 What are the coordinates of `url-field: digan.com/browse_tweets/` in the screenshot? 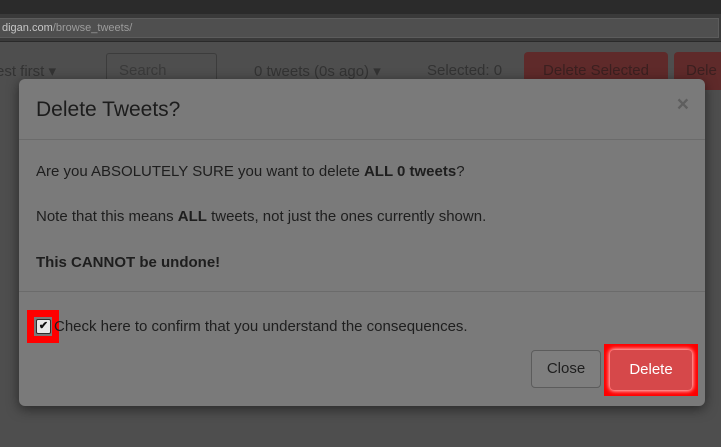 It's located at (359, 28).